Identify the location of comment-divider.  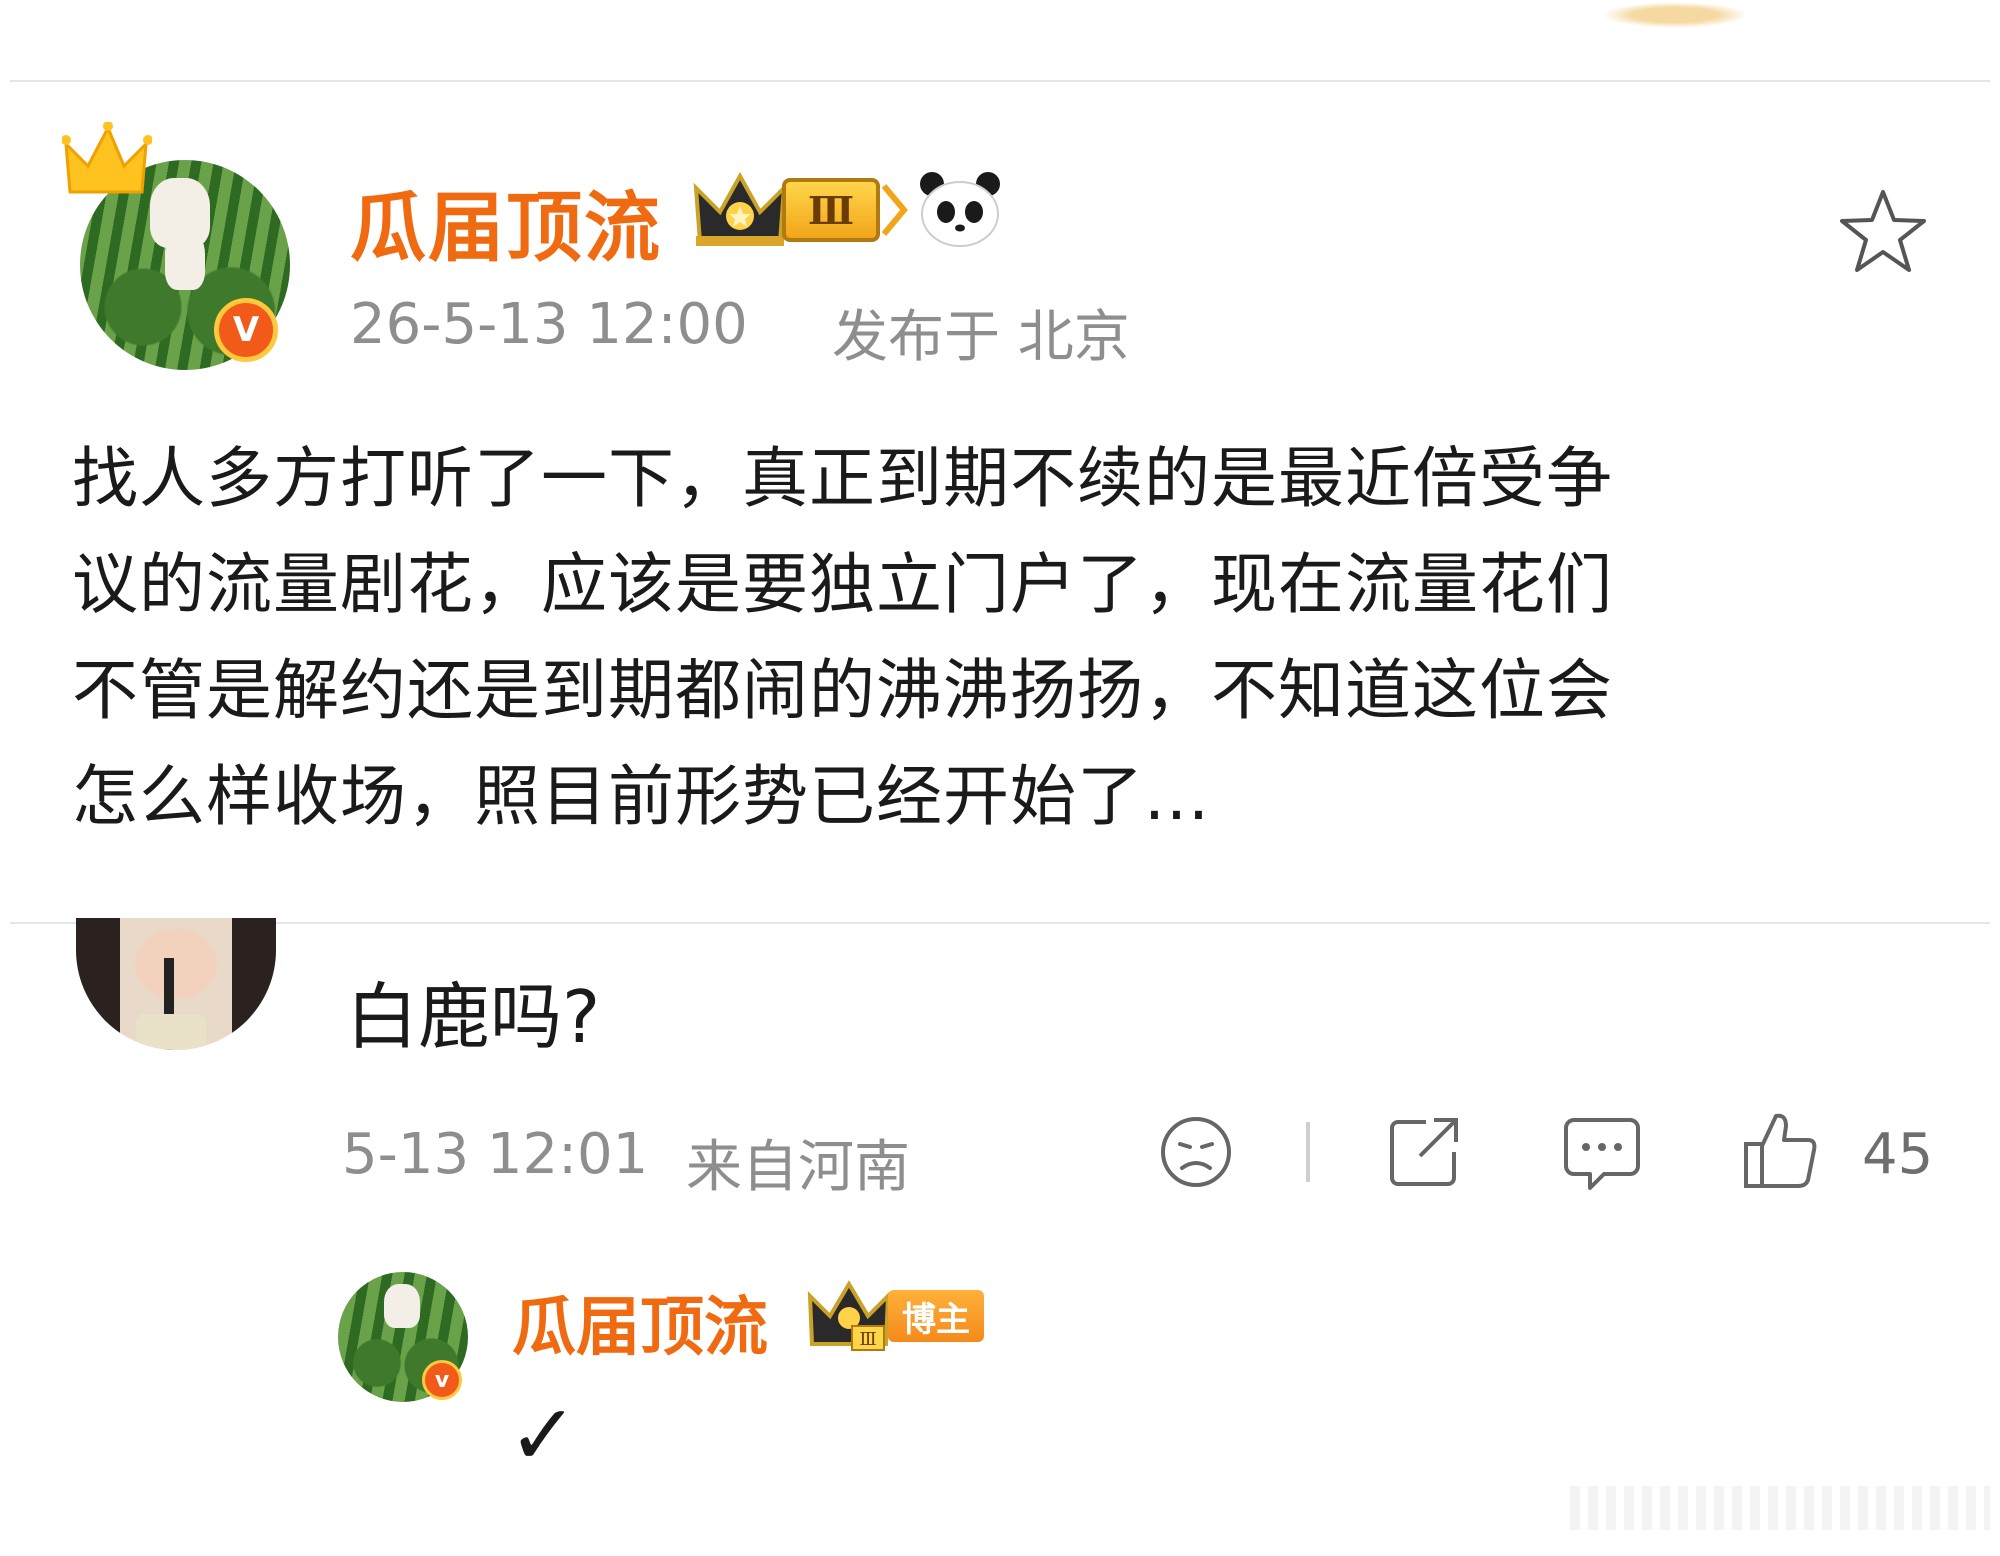
(1000, 923).